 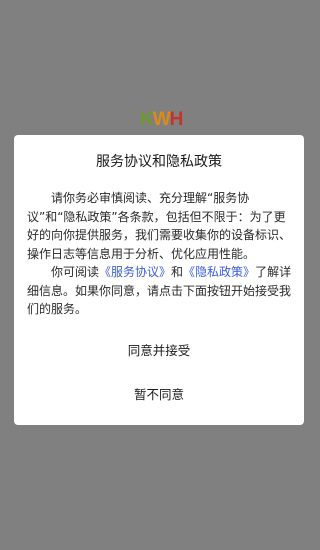 What do you see at coordinates (135, 272) in the screenshot?
I see `service-agreement-link: 《服务协议》` at bounding box center [135, 272].